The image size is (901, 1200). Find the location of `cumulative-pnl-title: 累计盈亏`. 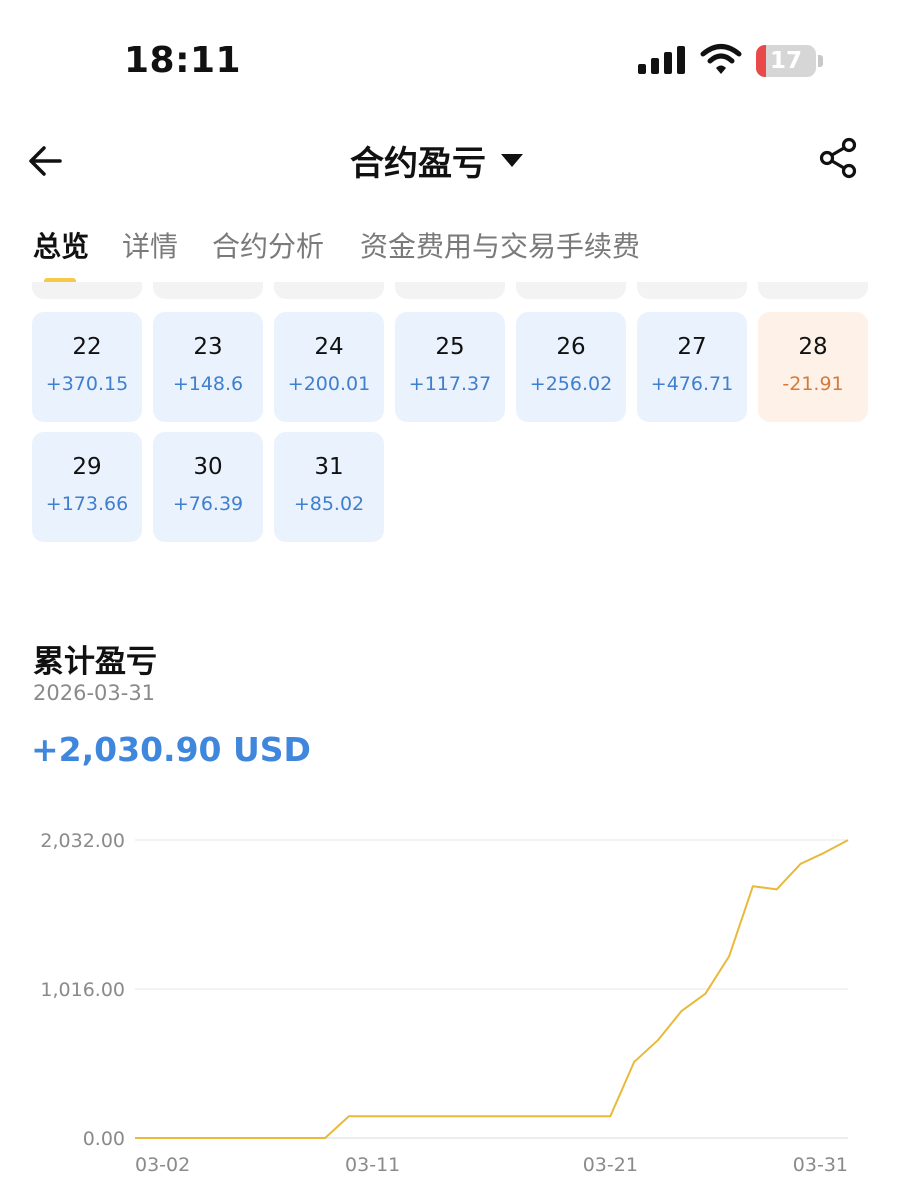

cumulative-pnl-title: 累计盈亏 is located at coordinates (95, 662).